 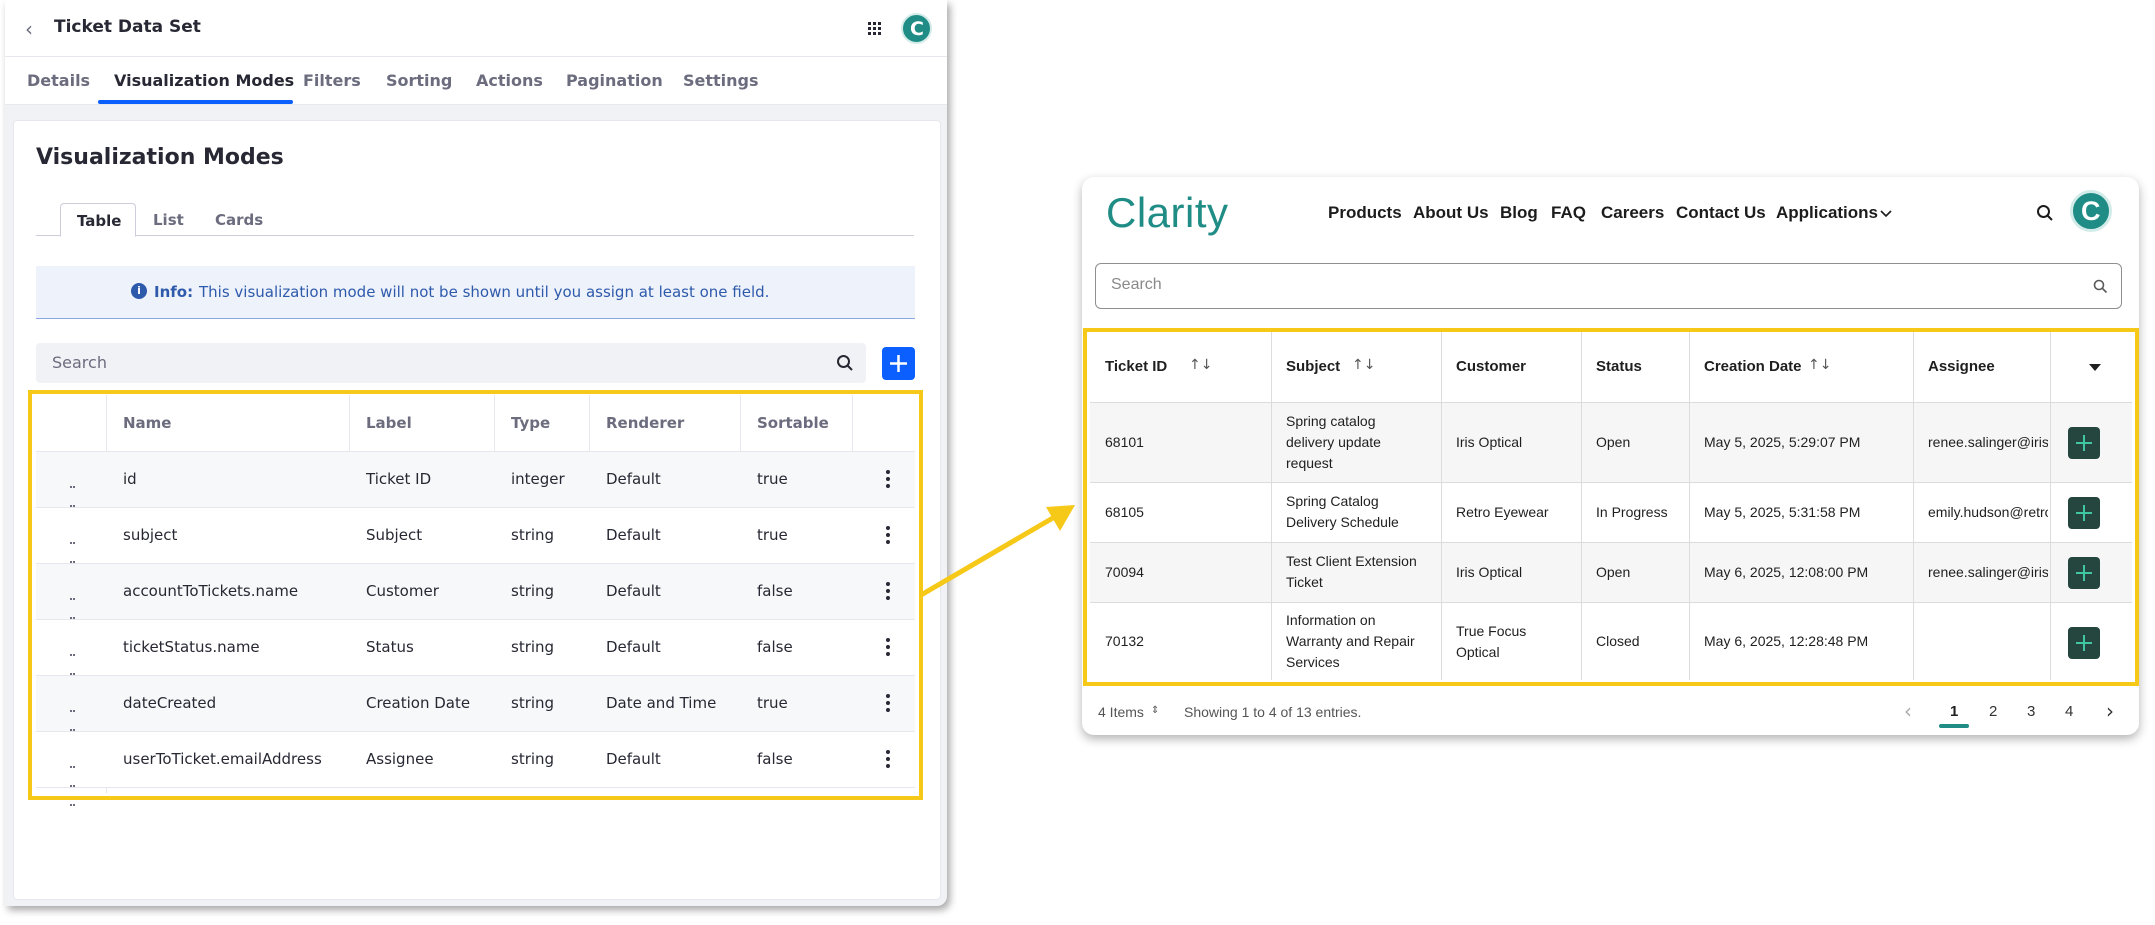 I want to click on plus-icon, so click(x=898, y=363).